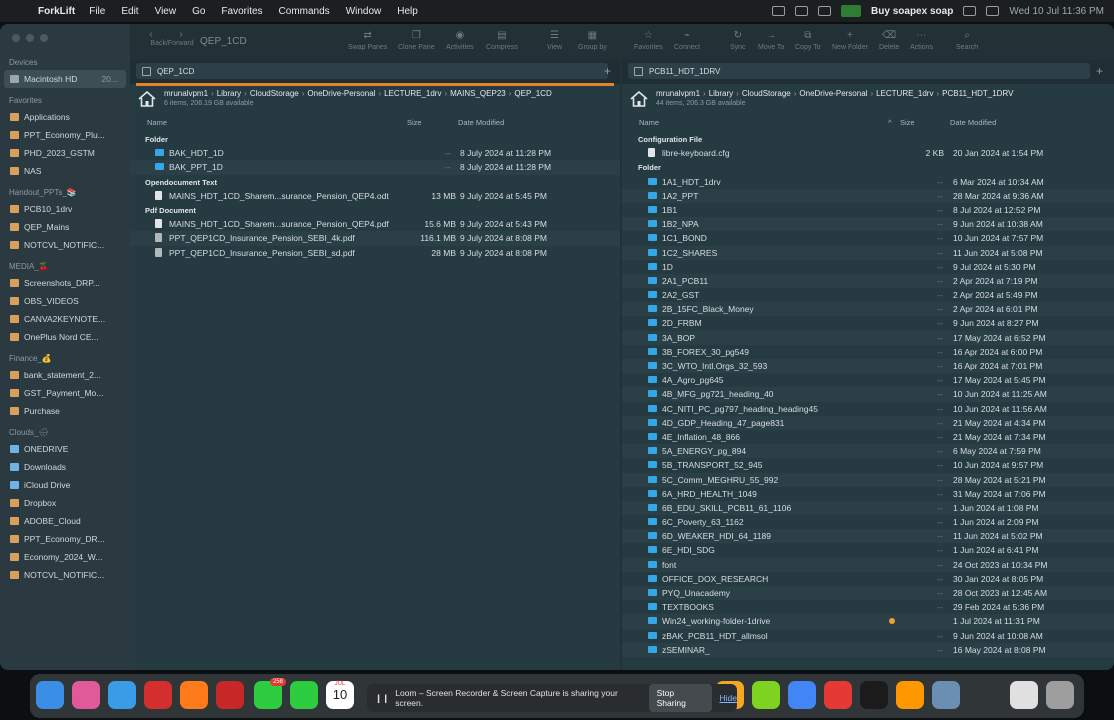  What do you see at coordinates (65, 485) in the screenshot?
I see `sidebar-item: iCloud Drive` at bounding box center [65, 485].